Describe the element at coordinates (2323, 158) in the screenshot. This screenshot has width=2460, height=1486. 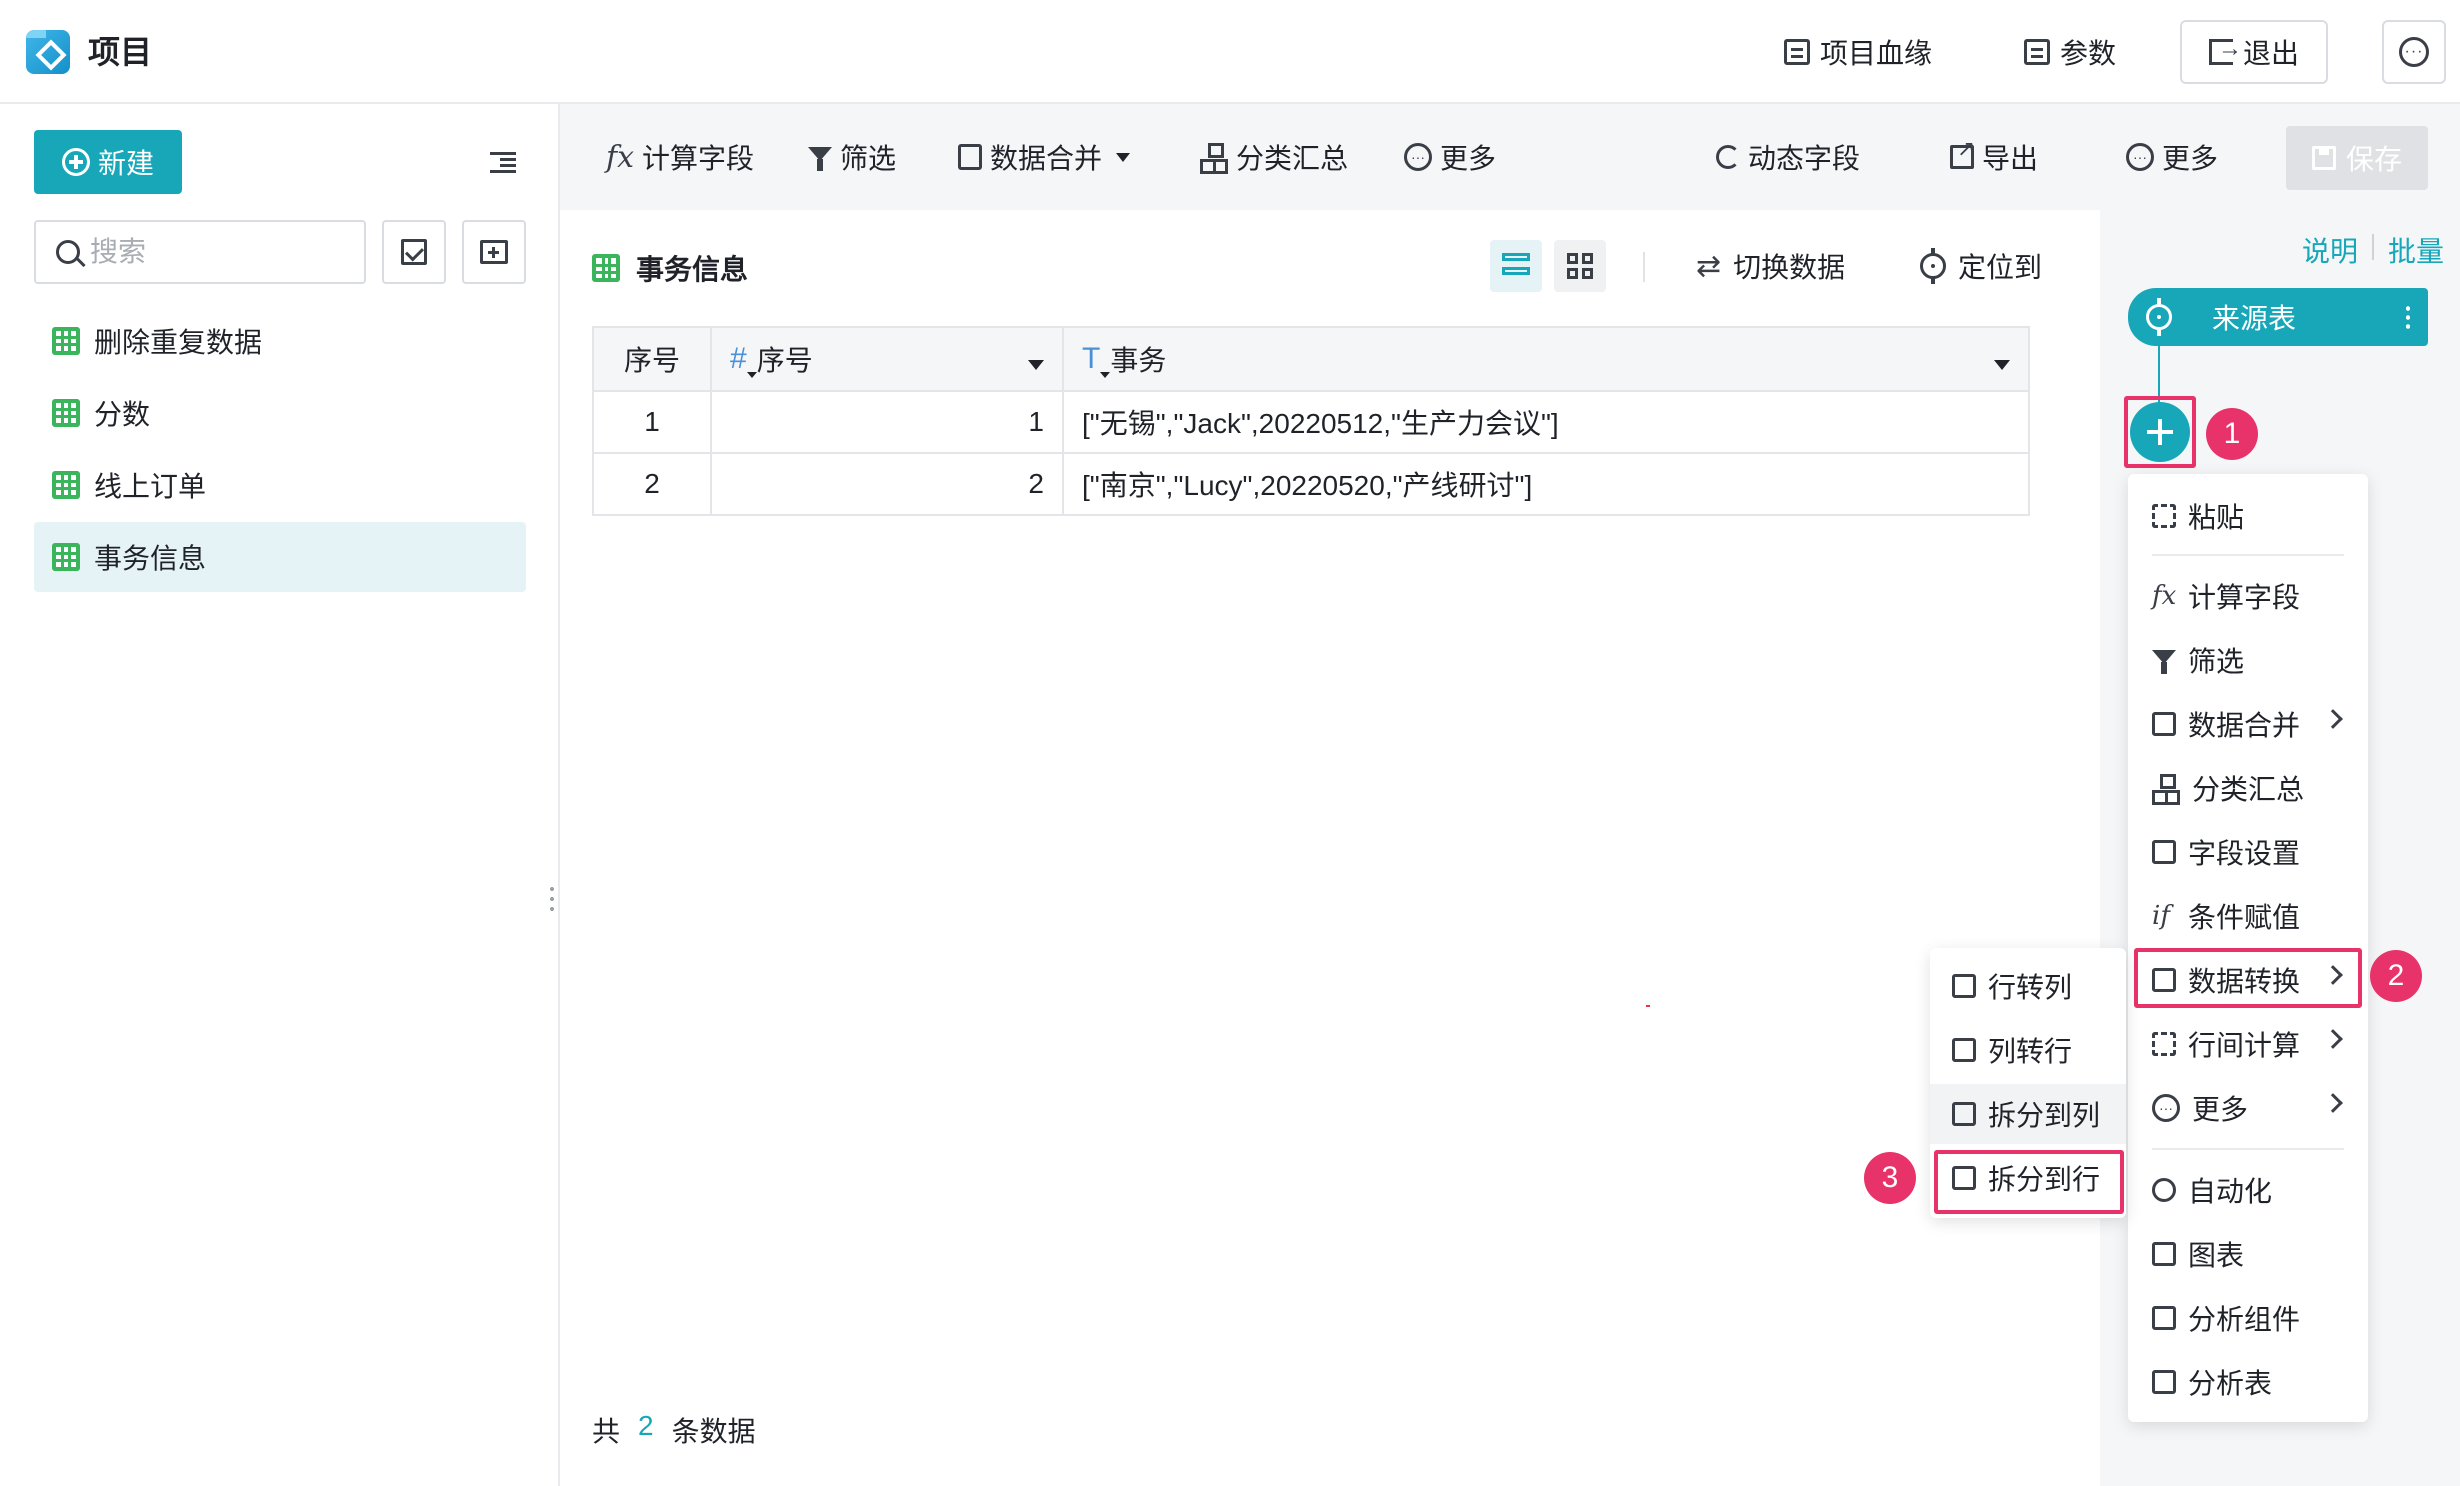
I see `save-icon` at that location.